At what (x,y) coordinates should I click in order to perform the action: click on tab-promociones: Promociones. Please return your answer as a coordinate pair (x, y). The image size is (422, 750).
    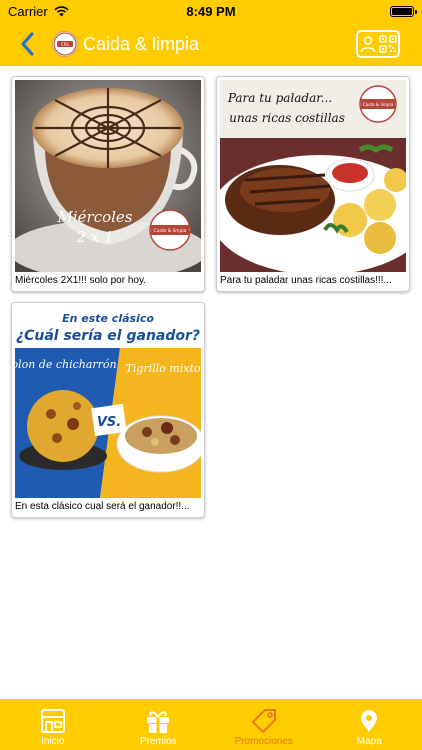
    Looking at the image, I should click on (264, 724).